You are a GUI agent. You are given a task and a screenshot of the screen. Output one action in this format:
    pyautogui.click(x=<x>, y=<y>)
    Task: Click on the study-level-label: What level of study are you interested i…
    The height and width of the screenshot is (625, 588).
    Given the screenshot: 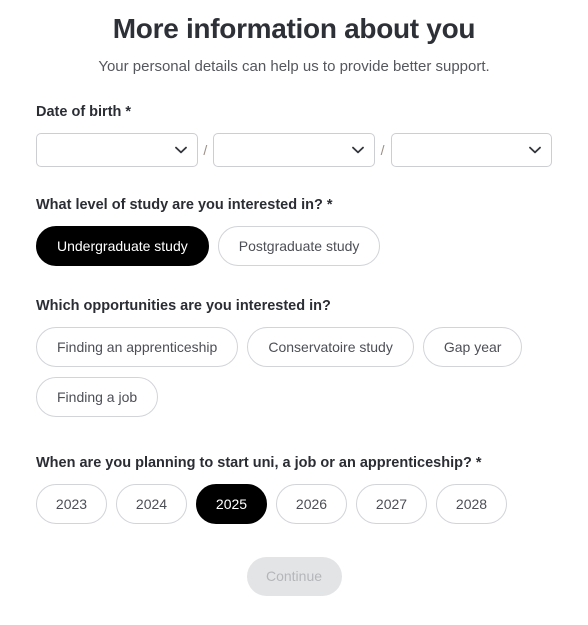 What is the action you would take?
    pyautogui.click(x=184, y=205)
    